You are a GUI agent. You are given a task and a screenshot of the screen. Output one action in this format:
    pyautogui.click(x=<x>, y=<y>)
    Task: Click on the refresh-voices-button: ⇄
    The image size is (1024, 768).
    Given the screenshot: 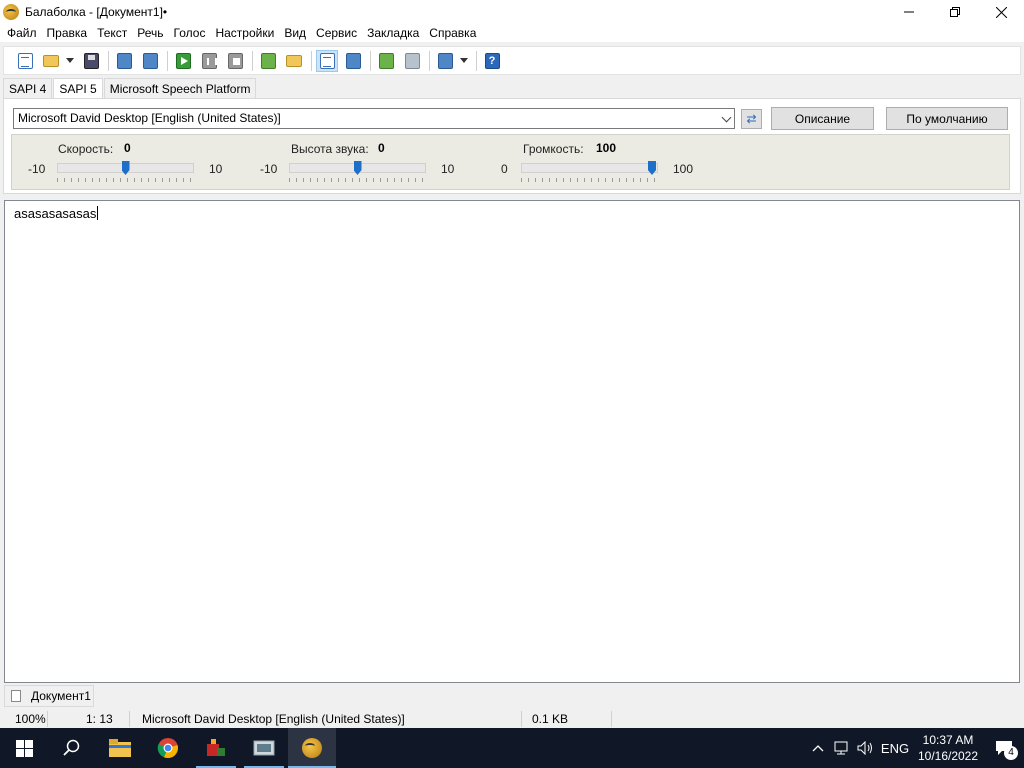 What is the action you would take?
    pyautogui.click(x=751, y=119)
    